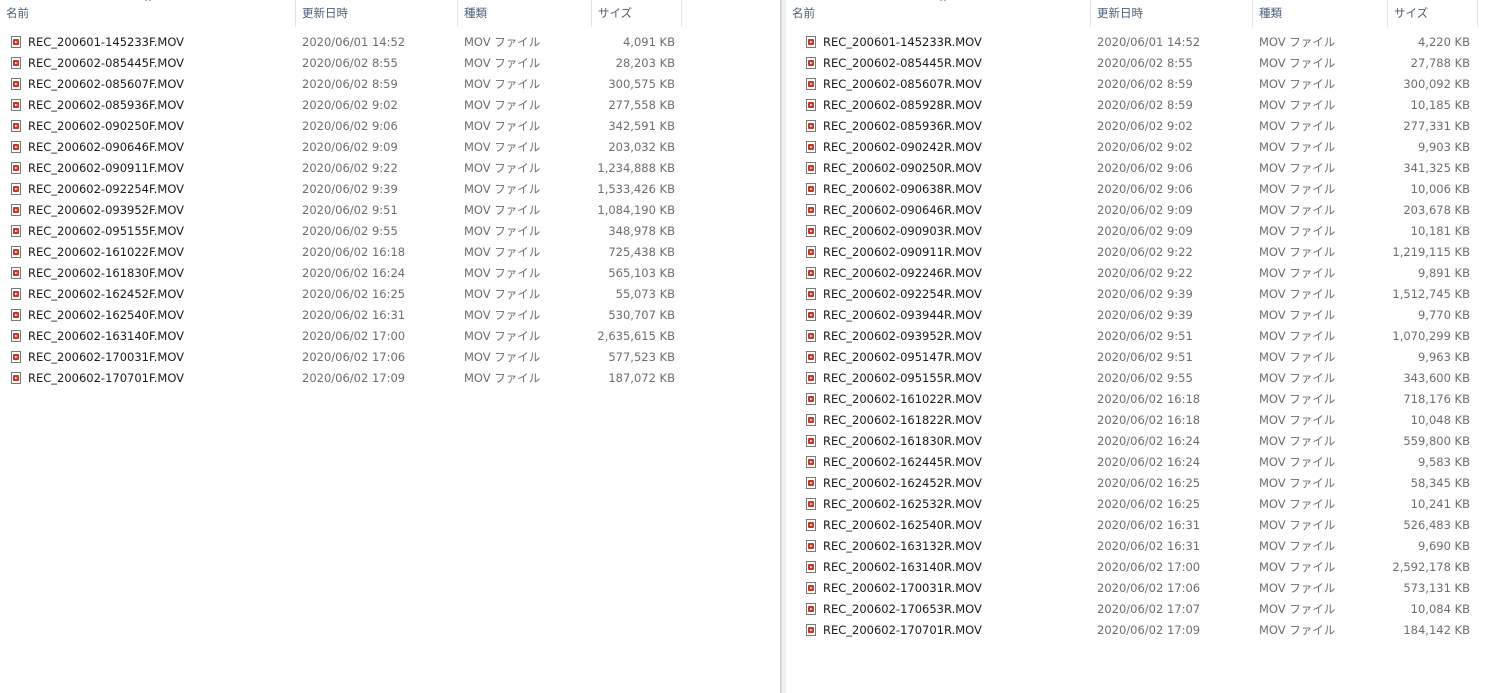 The height and width of the screenshot is (693, 1511). What do you see at coordinates (1443, 42) in the screenshot?
I see `file-size: 4,220 KB` at bounding box center [1443, 42].